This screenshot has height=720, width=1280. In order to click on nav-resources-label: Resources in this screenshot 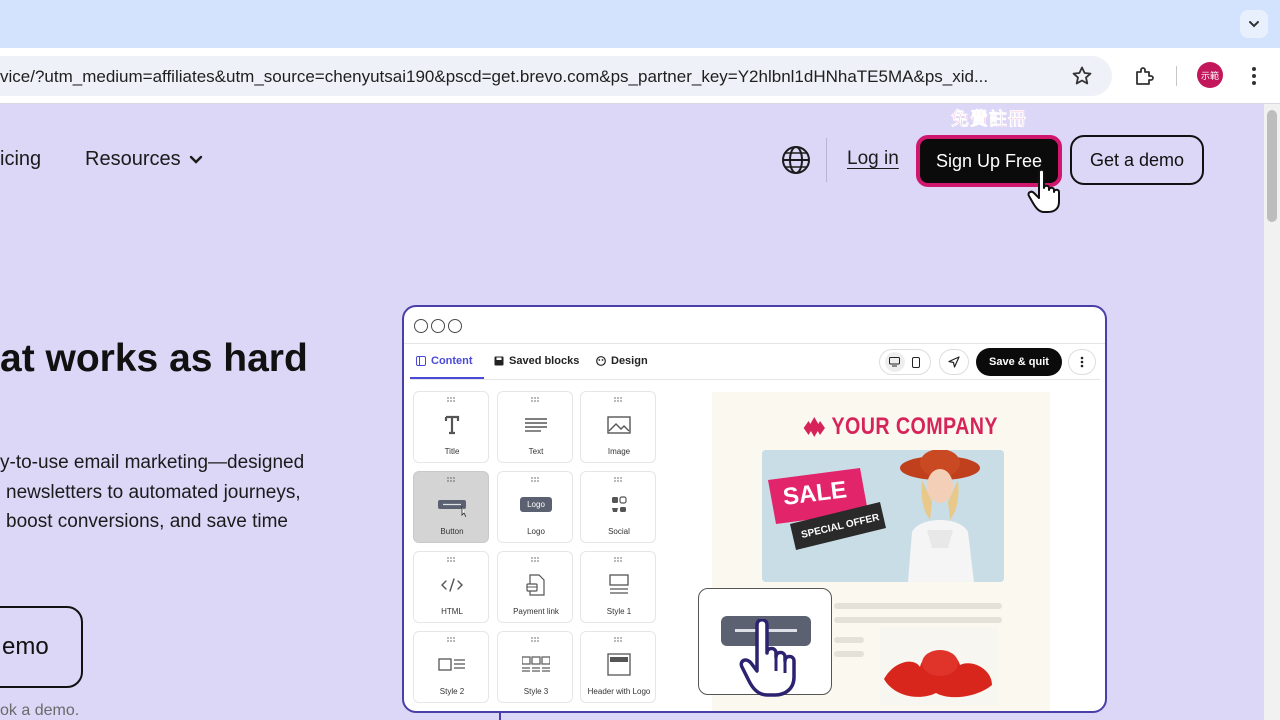, I will do `click(133, 159)`.